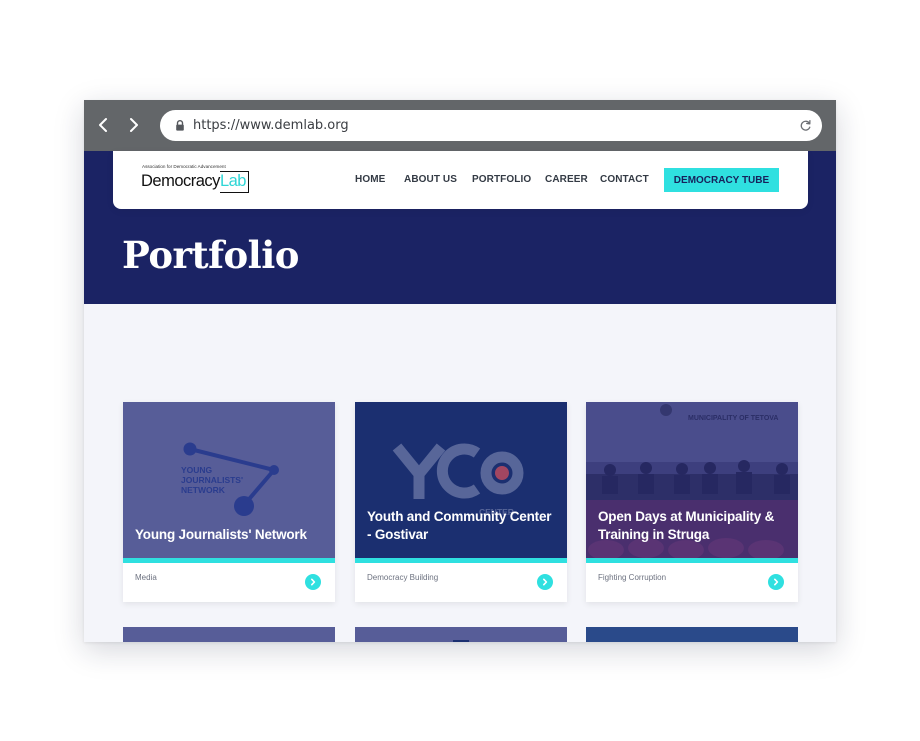 The width and height of the screenshot is (920, 741). Describe the element at coordinates (491, 125) in the screenshot. I see `address-bar: https://www.demlab.org` at that location.